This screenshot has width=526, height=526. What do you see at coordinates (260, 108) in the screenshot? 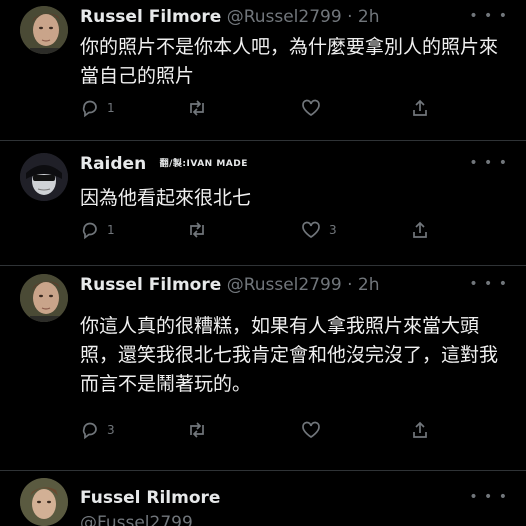
I see `tweet-actions: 1` at bounding box center [260, 108].